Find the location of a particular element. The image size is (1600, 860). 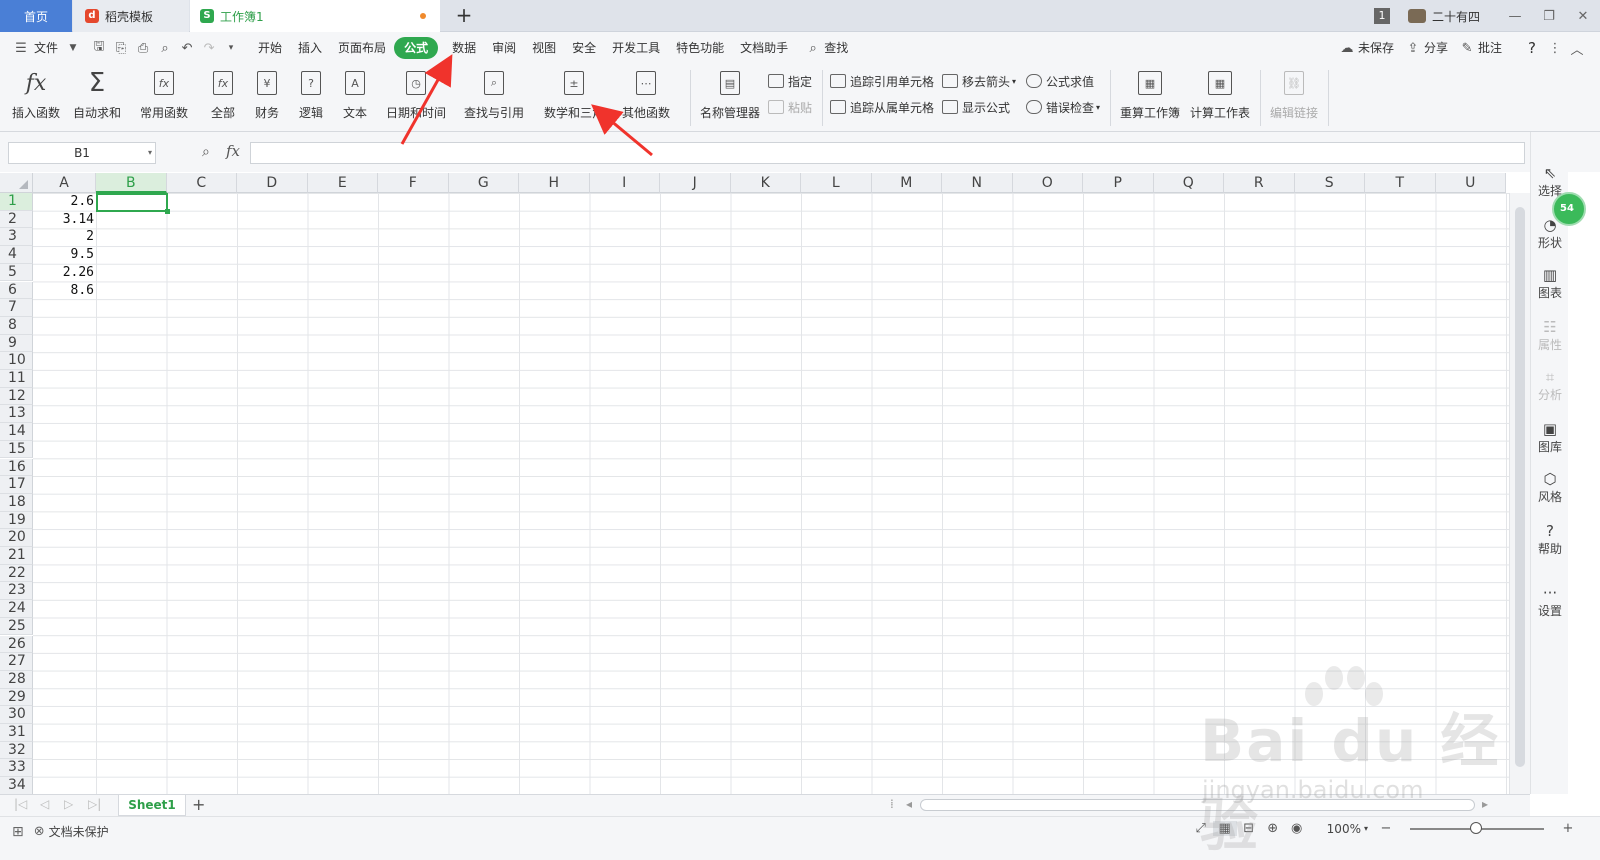

next-sheet-icon: ▷ is located at coordinates (68, 804).